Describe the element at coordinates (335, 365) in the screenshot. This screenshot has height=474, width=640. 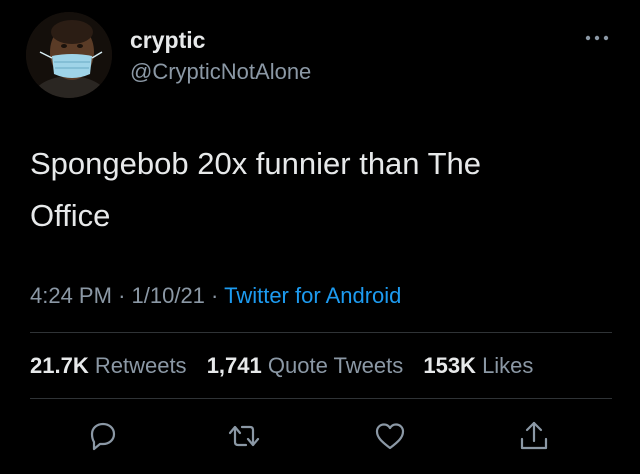
I see `quote-tweets-label: Quote Tweets` at that location.